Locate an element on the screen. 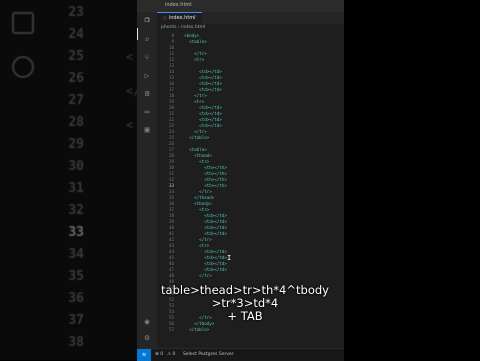 This screenshot has height=361, width=480. blurred-line-numbers: 23 24 25 26 27 28 29 30 31 32 33 34 35 36 37 38 is located at coordinates (69, 180).